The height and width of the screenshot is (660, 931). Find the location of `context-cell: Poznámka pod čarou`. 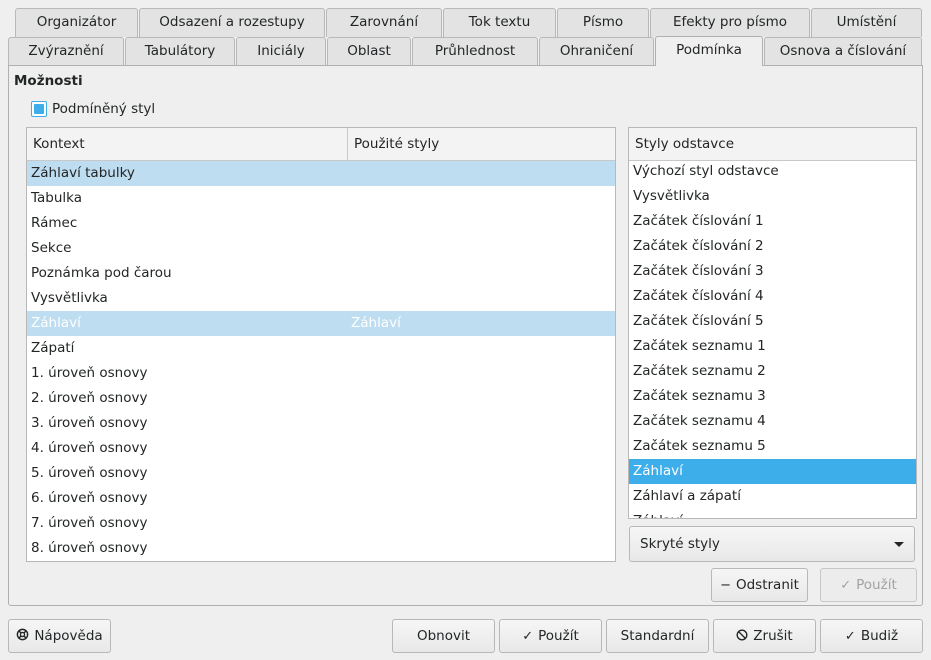

context-cell: Poznámka pod čarou is located at coordinates (101, 273).